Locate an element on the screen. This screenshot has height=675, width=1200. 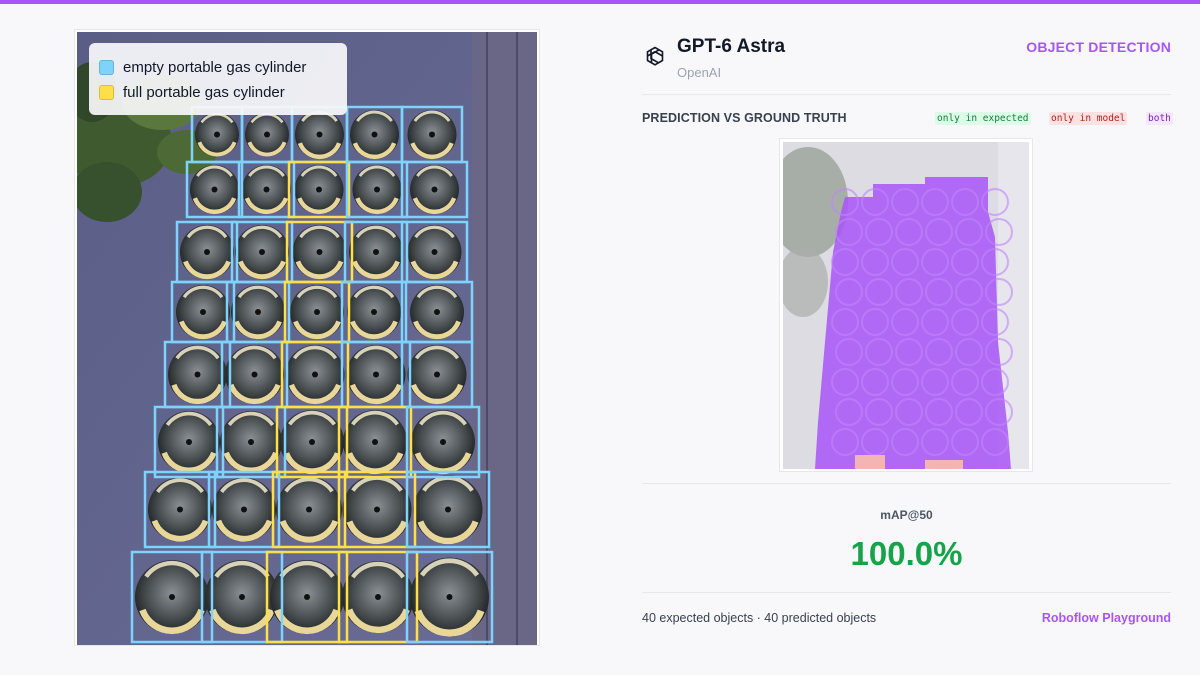
legend-tag-both: both is located at coordinates (1159, 118).